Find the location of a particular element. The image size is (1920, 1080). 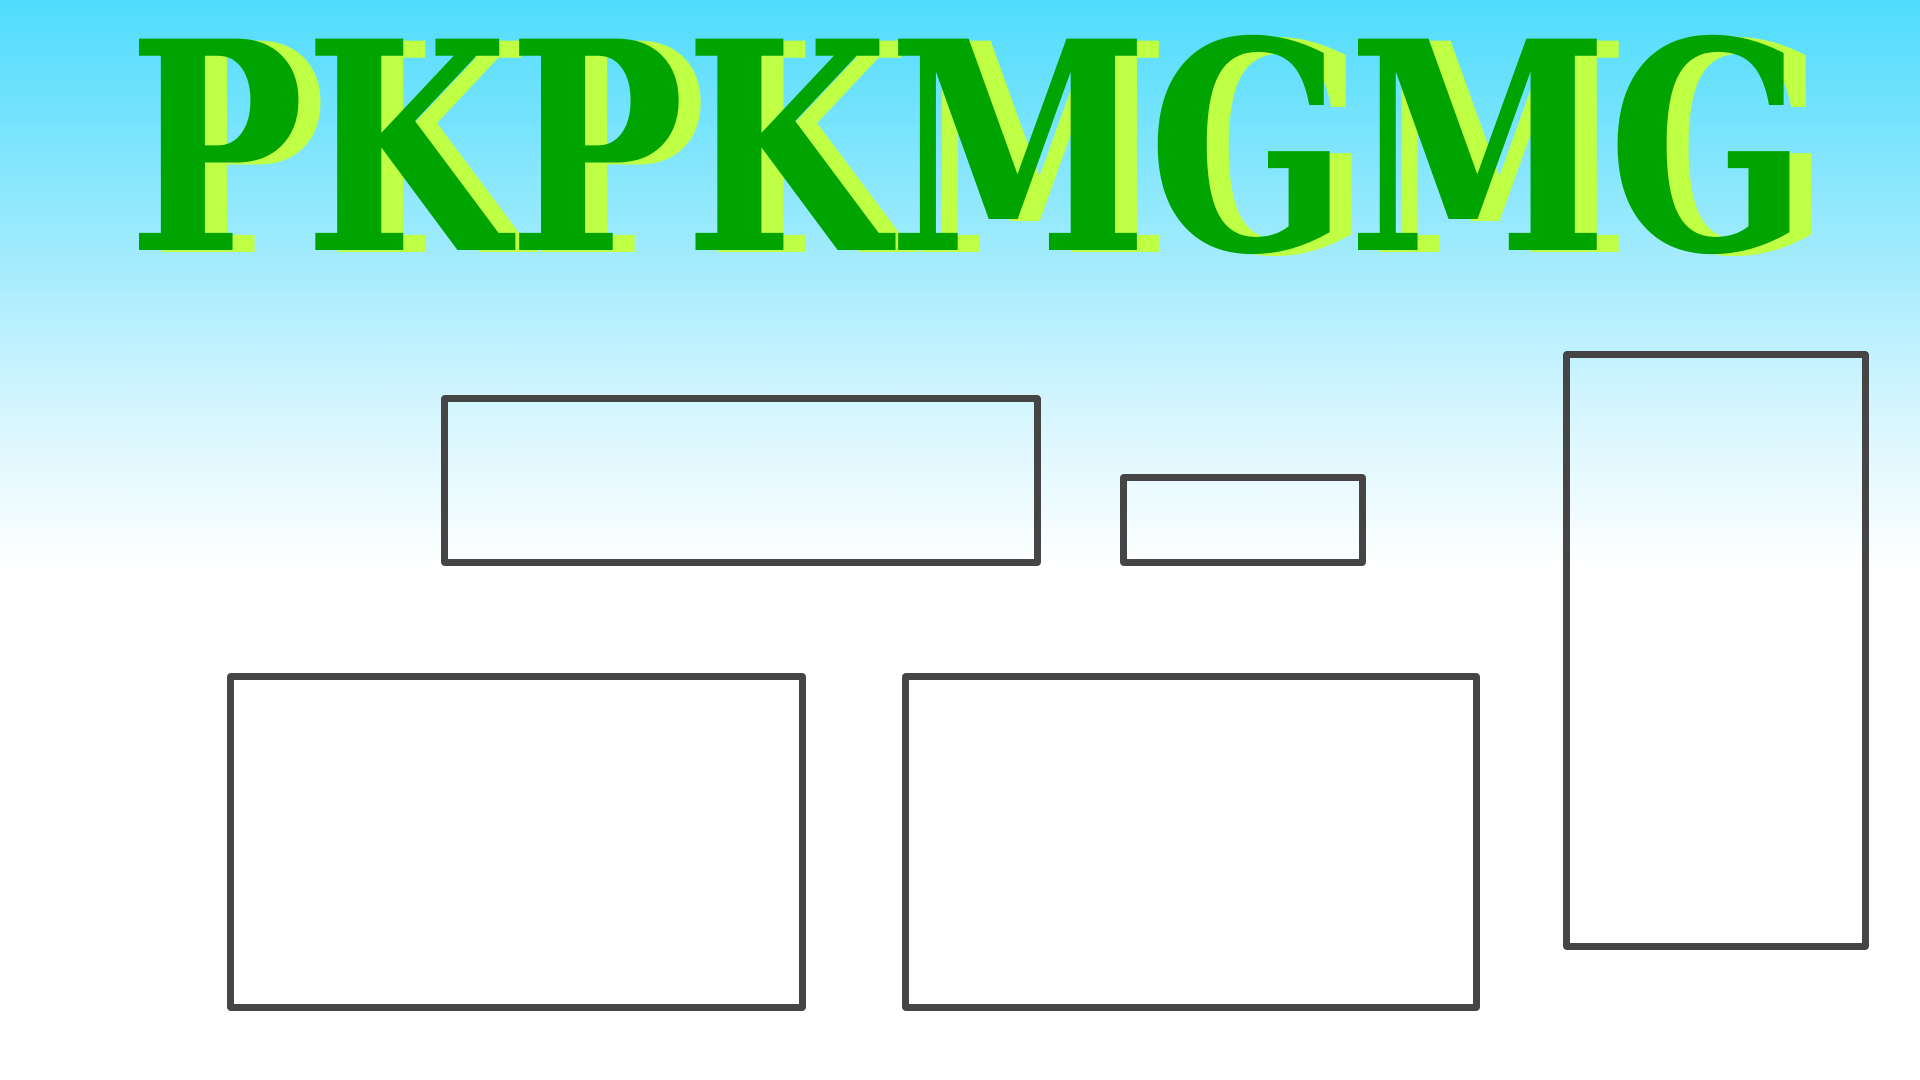

placeholder-box-bottom-middle is located at coordinates (1191, 842).